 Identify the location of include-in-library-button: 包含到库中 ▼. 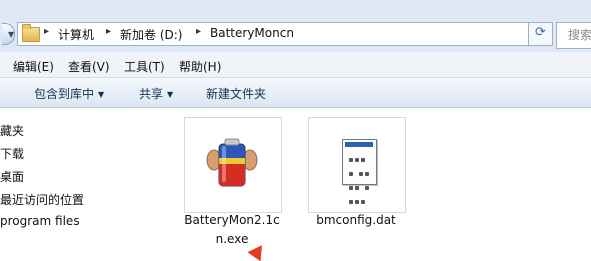
(69, 93).